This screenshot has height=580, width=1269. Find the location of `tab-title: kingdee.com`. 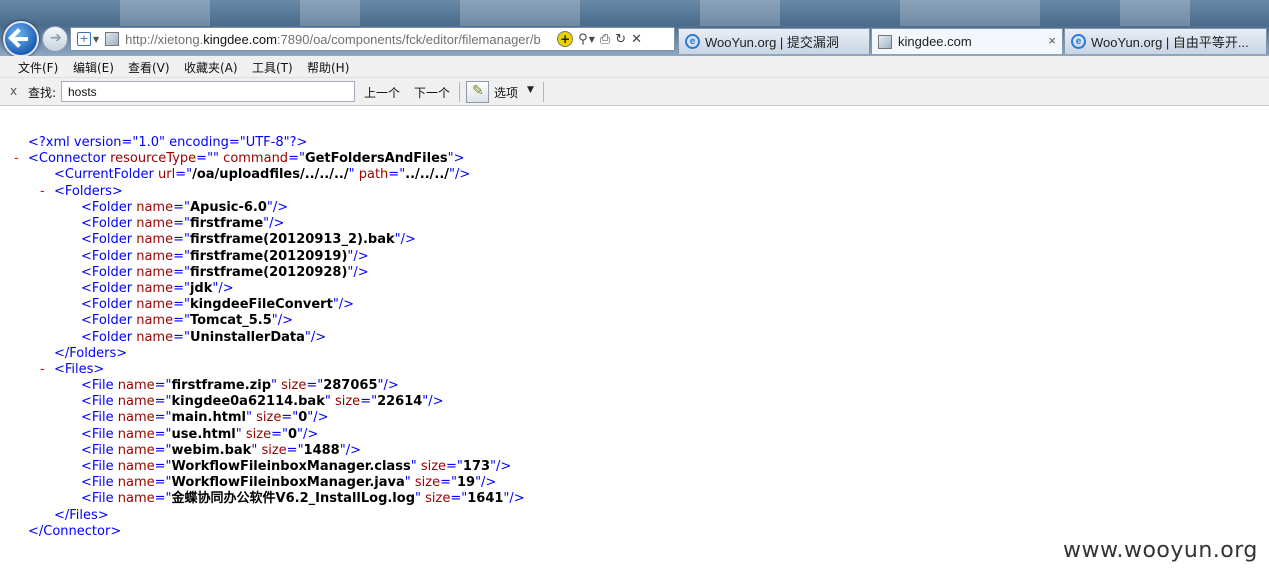

tab-title: kingdee.com is located at coordinates (935, 41).